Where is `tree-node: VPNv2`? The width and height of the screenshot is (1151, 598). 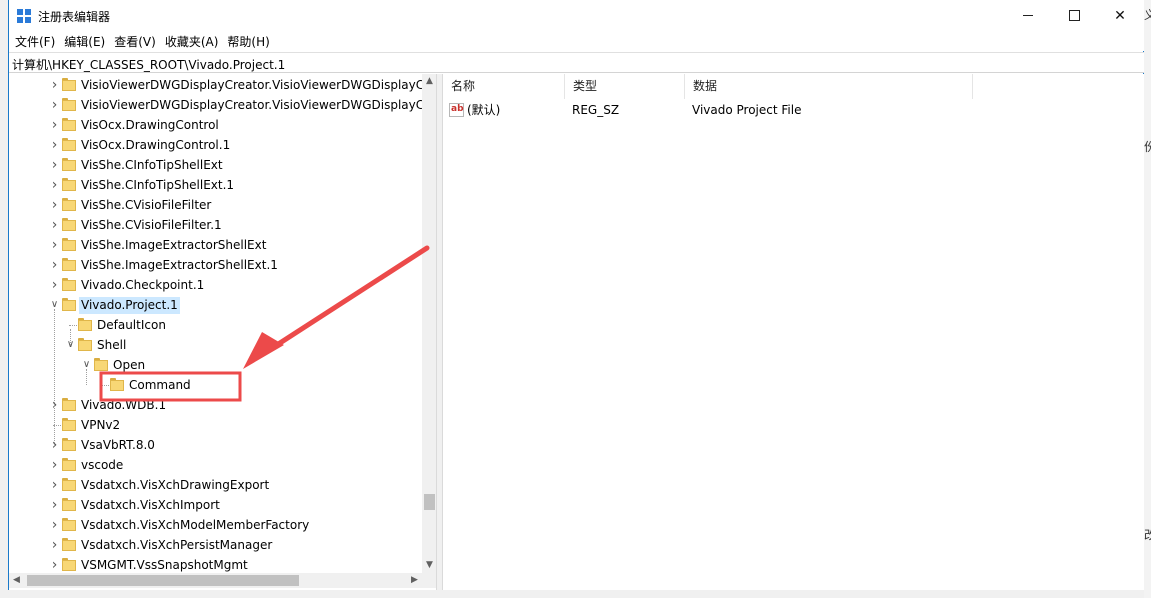
tree-node: VPNv2 is located at coordinates (215, 425).